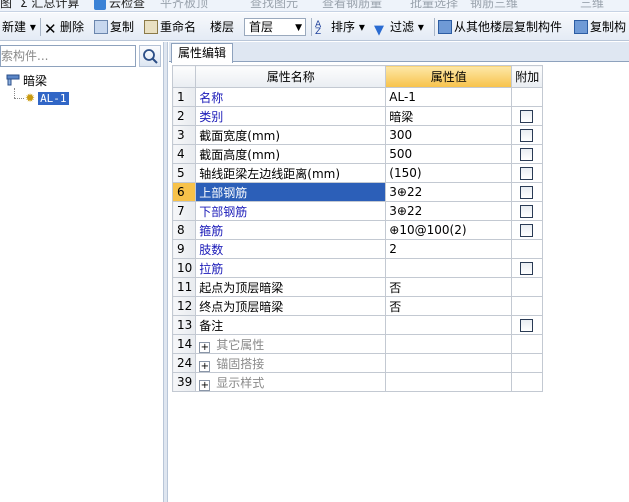 The image size is (629, 502). Describe the element at coordinates (184, 325) in the screenshot. I see `row-number: 13` at that location.